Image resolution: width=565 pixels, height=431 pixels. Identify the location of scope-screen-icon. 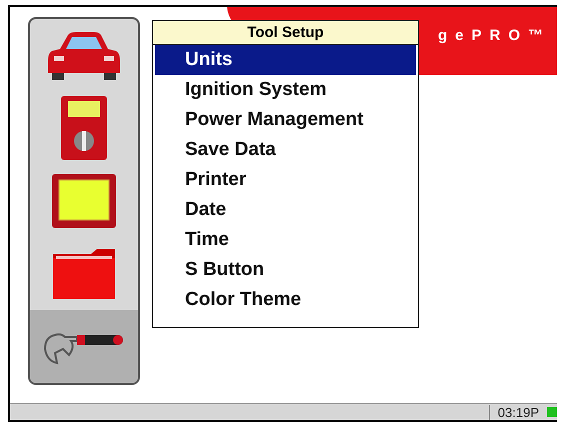
(84, 200).